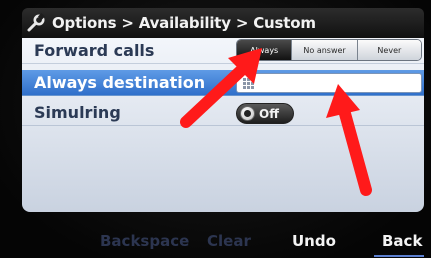 The height and width of the screenshot is (258, 431). Describe the element at coordinates (223, 113) in the screenshot. I see `simulring-row: Simulring Off` at that location.